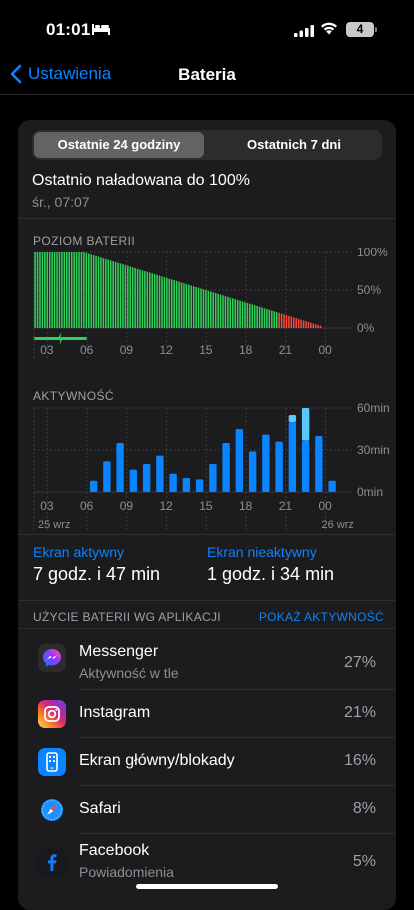  Describe the element at coordinates (246, 350) in the screenshot. I see `battery-x-tick: 18` at that location.